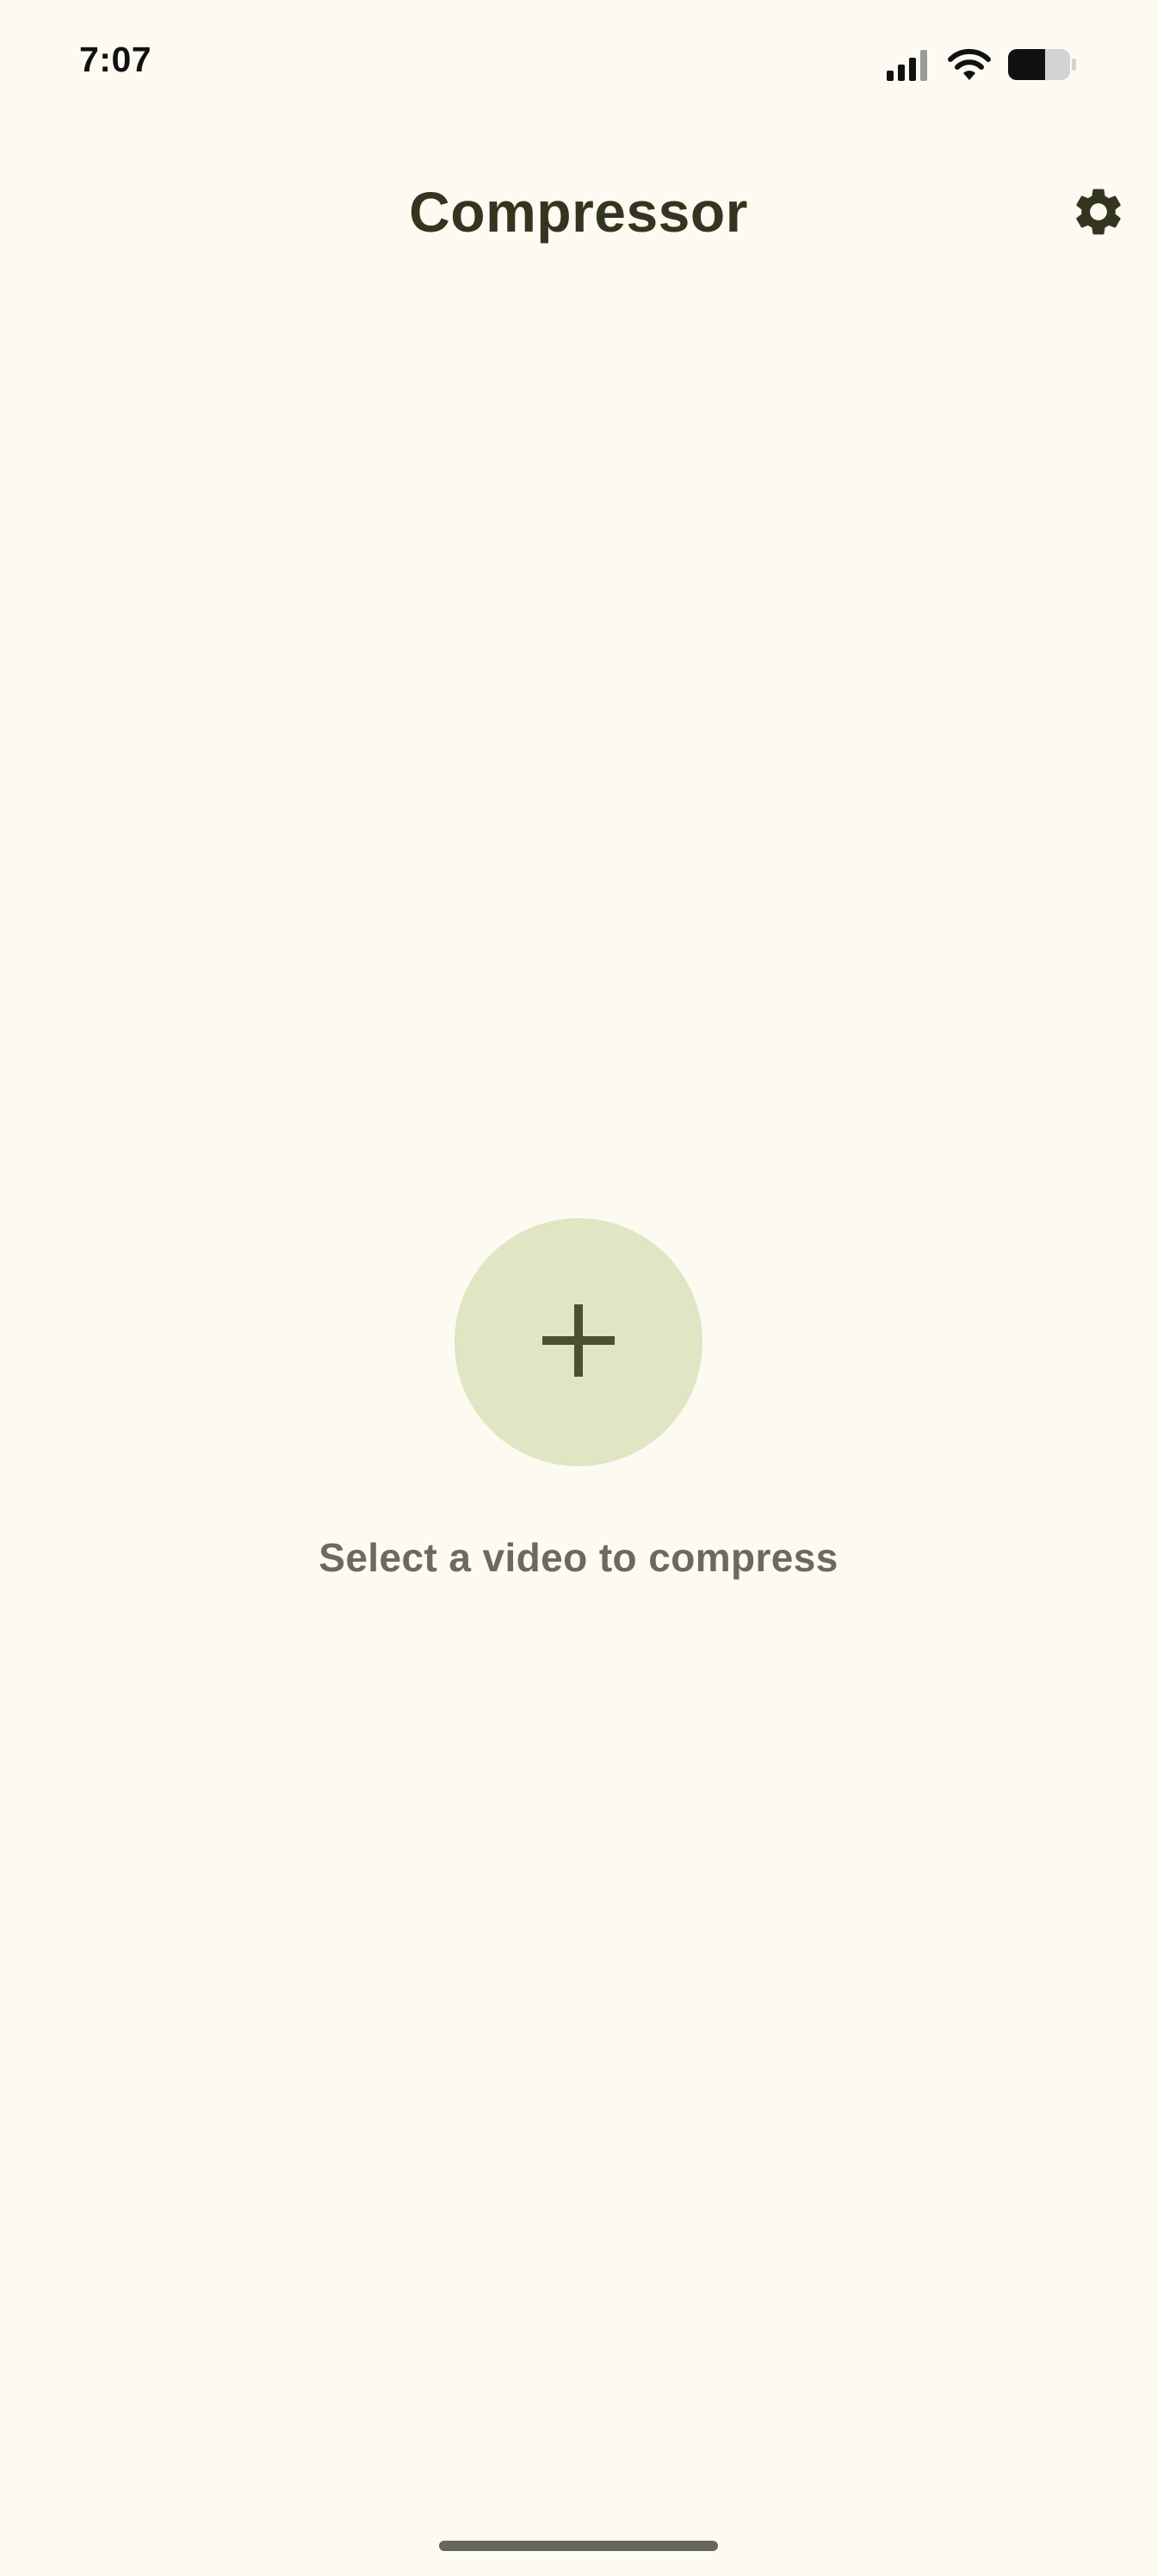  Describe the element at coordinates (970, 66) in the screenshot. I see `wifi-icon` at that location.